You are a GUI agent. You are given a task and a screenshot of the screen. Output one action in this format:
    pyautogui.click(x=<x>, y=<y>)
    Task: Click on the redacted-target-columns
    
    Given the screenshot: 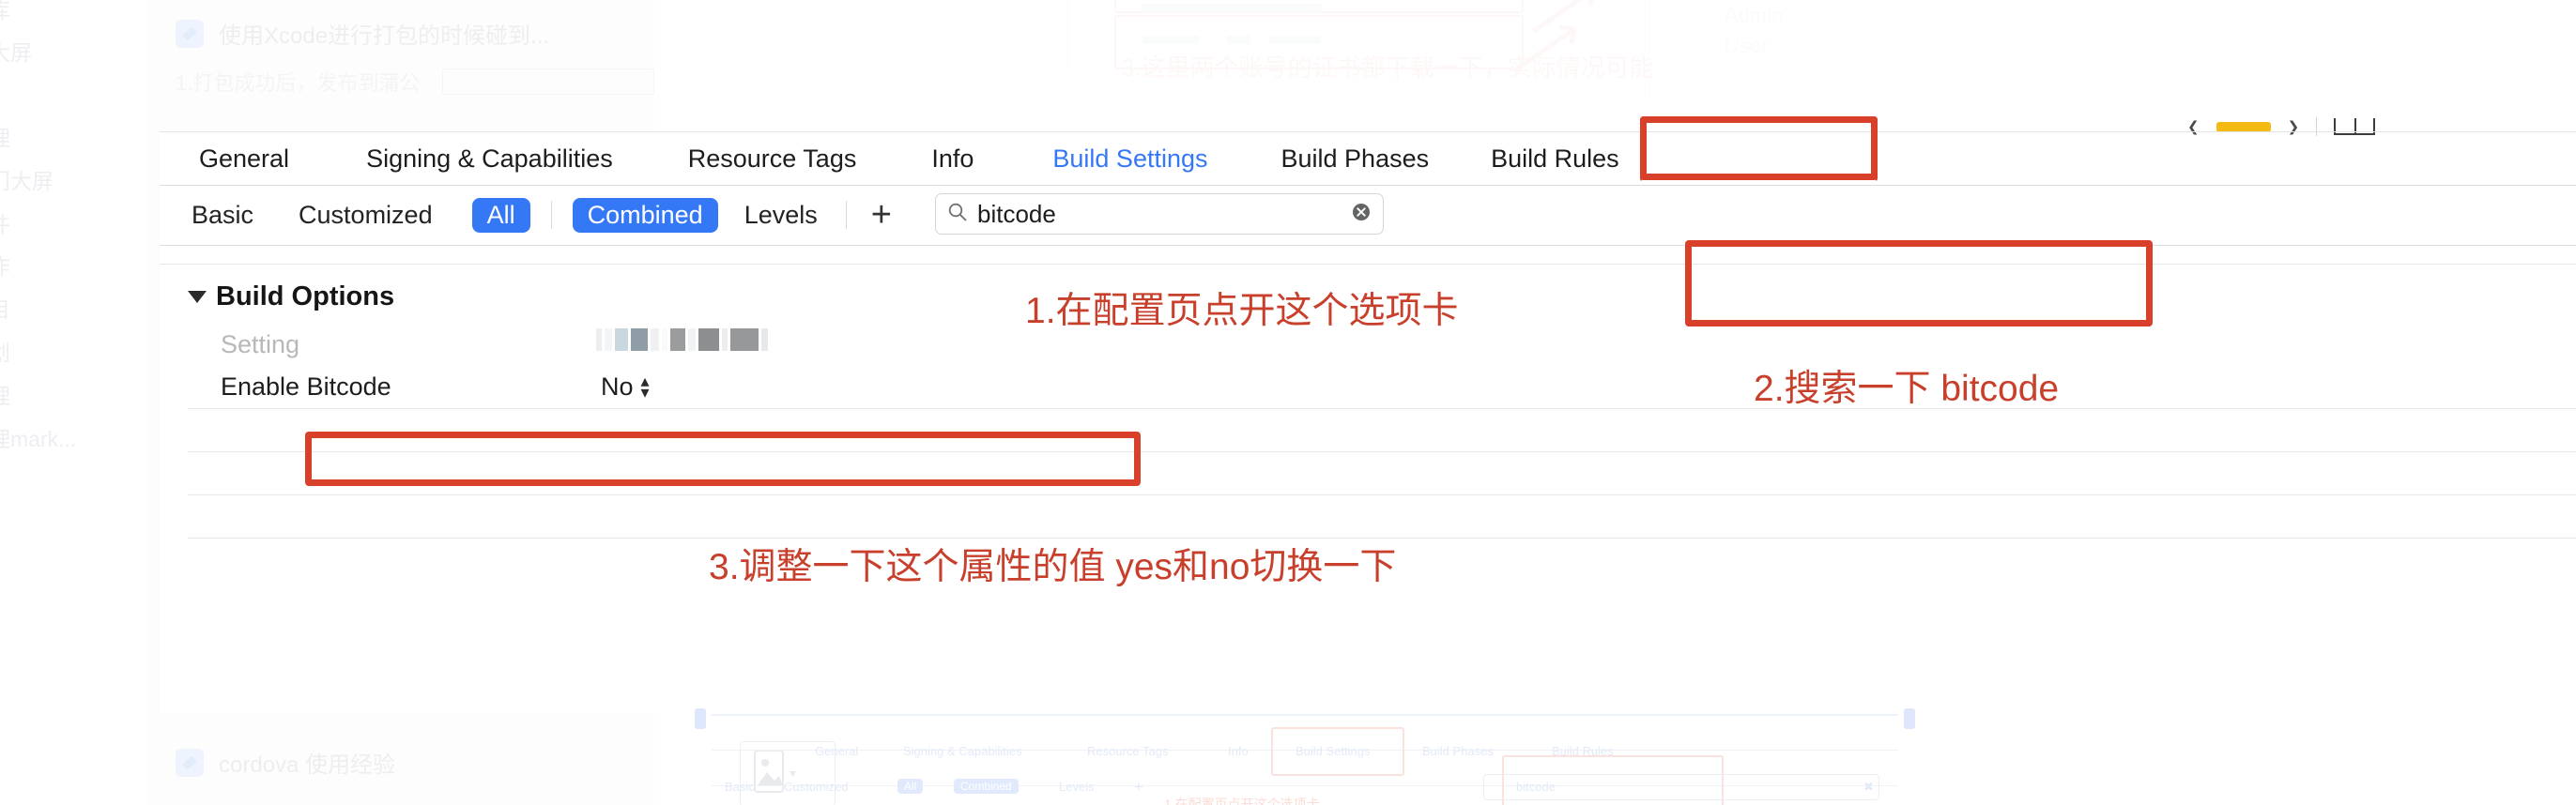 What is the action you would take?
    pyautogui.click(x=682, y=339)
    